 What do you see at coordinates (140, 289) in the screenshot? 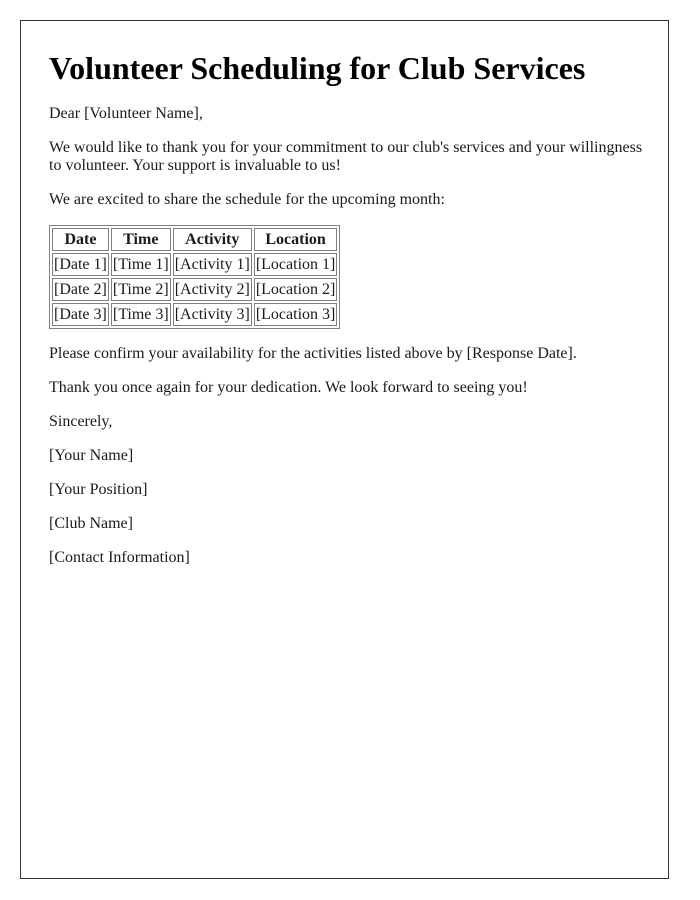
I see `cell-time: [Time 2]` at bounding box center [140, 289].